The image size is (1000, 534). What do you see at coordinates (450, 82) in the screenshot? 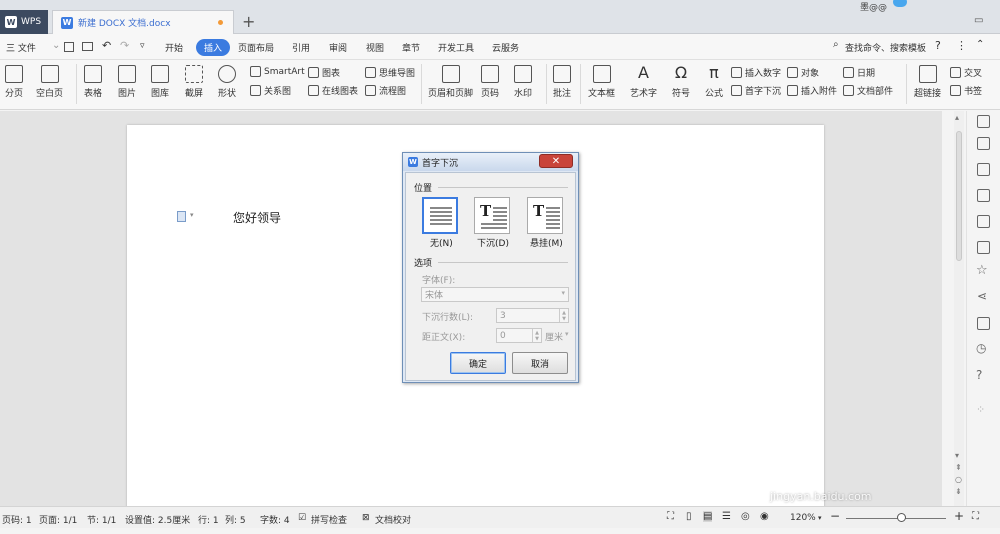
I see `header-footer-button: 页眉和页脚` at bounding box center [450, 82].